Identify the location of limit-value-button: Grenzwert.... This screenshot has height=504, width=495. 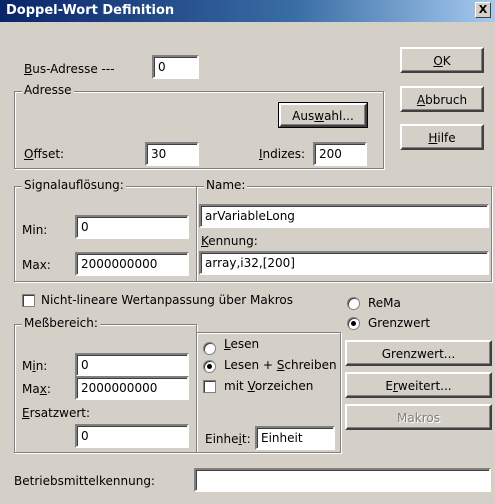
(418, 353).